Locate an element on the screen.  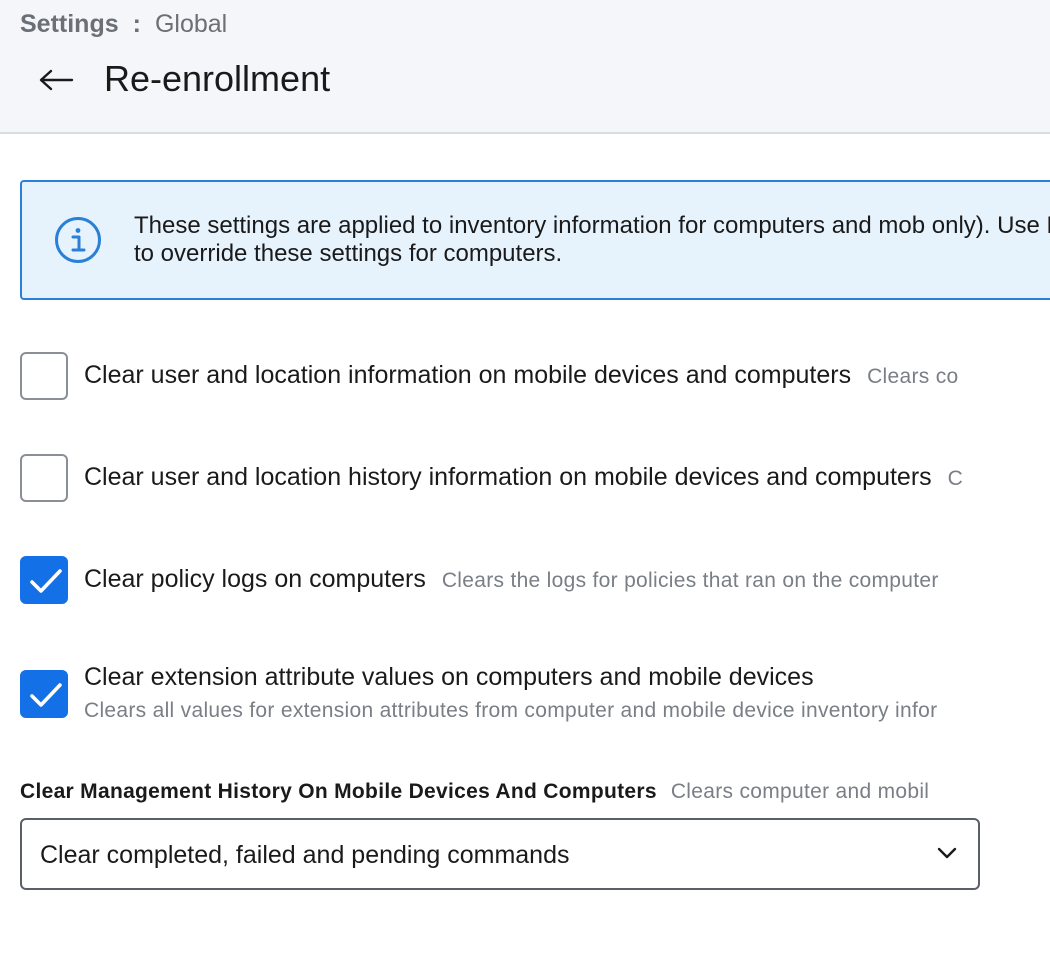
management-history-description: Clears computer and mobil is located at coordinates (800, 791).